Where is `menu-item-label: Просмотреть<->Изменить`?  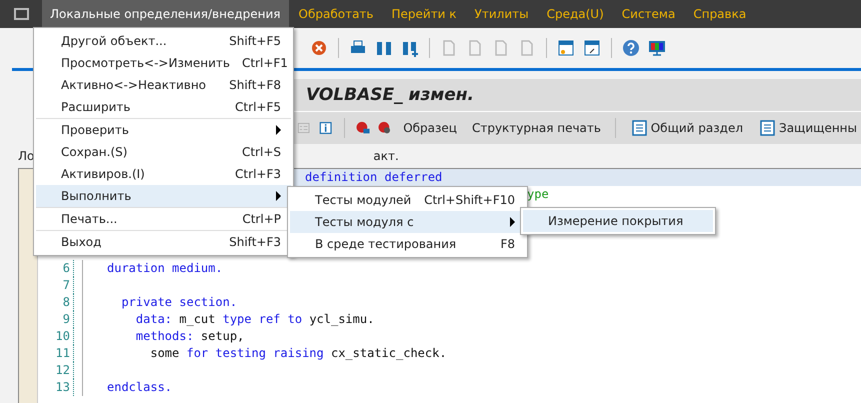 menu-item-label: Просмотреть<->Изменить is located at coordinates (145, 63).